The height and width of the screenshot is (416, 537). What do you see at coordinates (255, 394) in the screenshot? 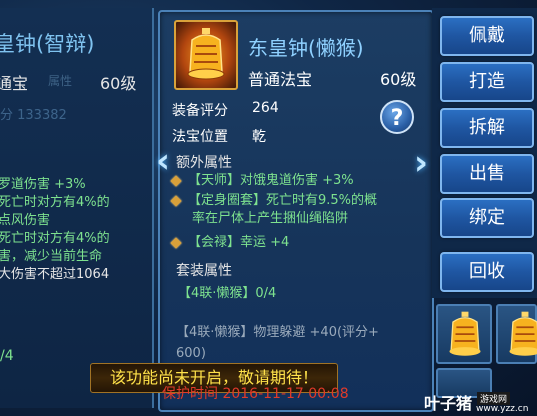
I see `protect-time: 保护时间 2016-11-17 00:08` at bounding box center [255, 394].